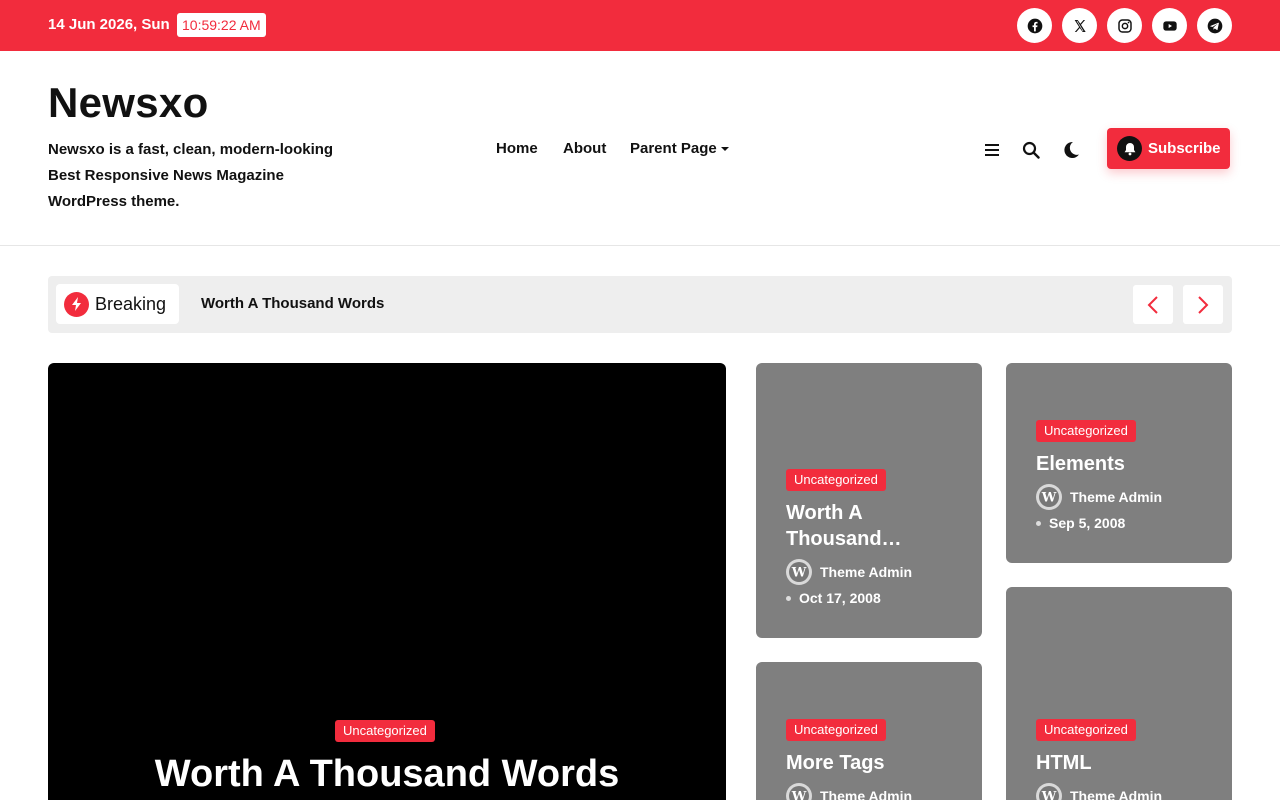 Image resolution: width=1280 pixels, height=800 pixels. I want to click on nav-about: About, so click(584, 148).